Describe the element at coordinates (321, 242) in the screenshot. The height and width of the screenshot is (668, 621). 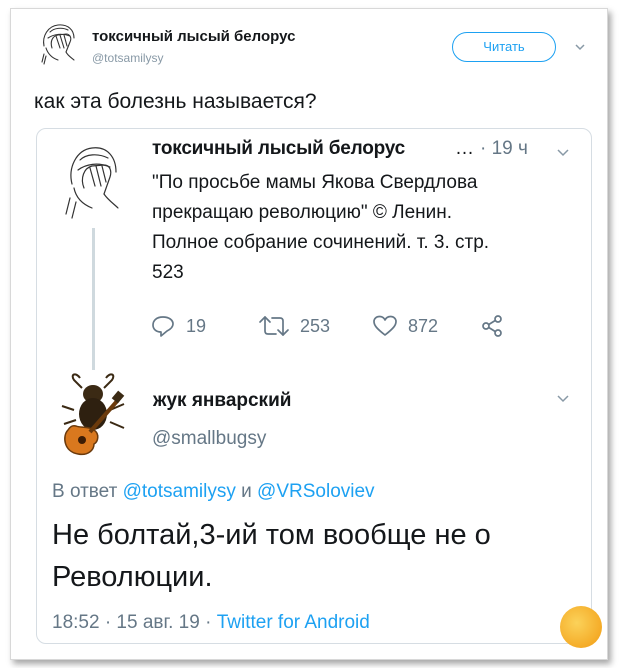
I see `body-line: Полное собрание сочинений. т. 3. стр.` at that location.